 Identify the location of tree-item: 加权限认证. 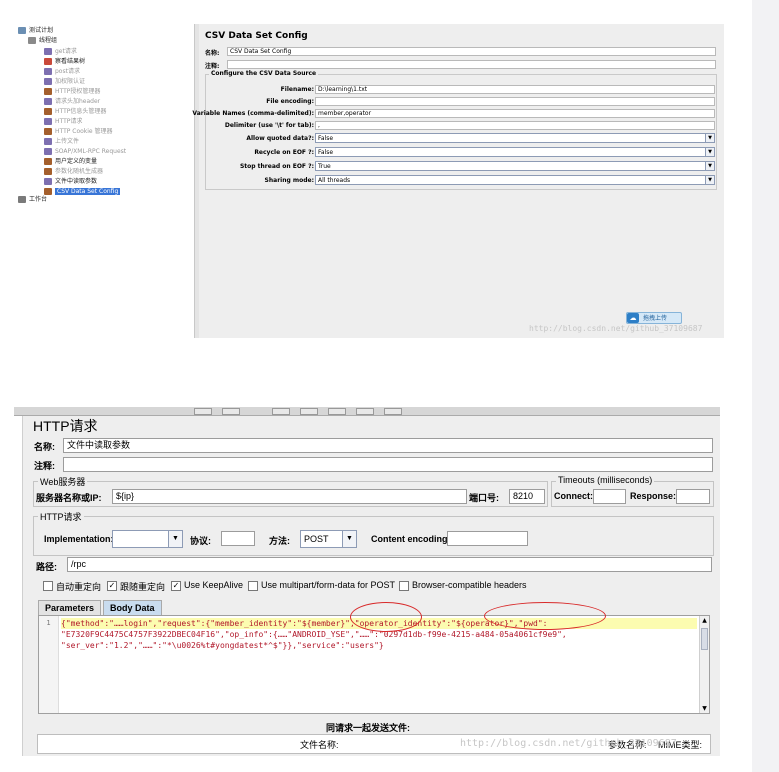
(64, 82).